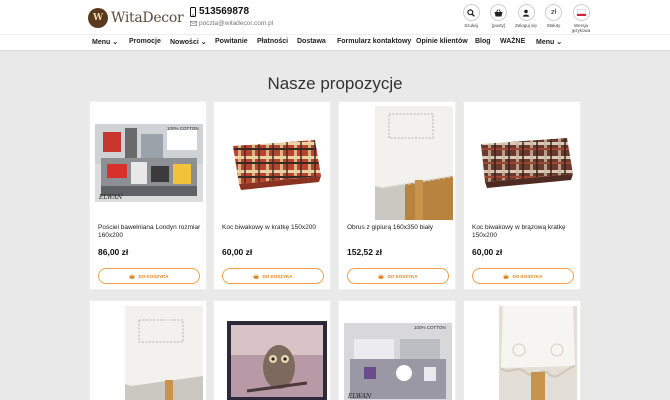  I want to click on product-title: Koc biwakowy w kratkę 150x200, so click(274, 228).